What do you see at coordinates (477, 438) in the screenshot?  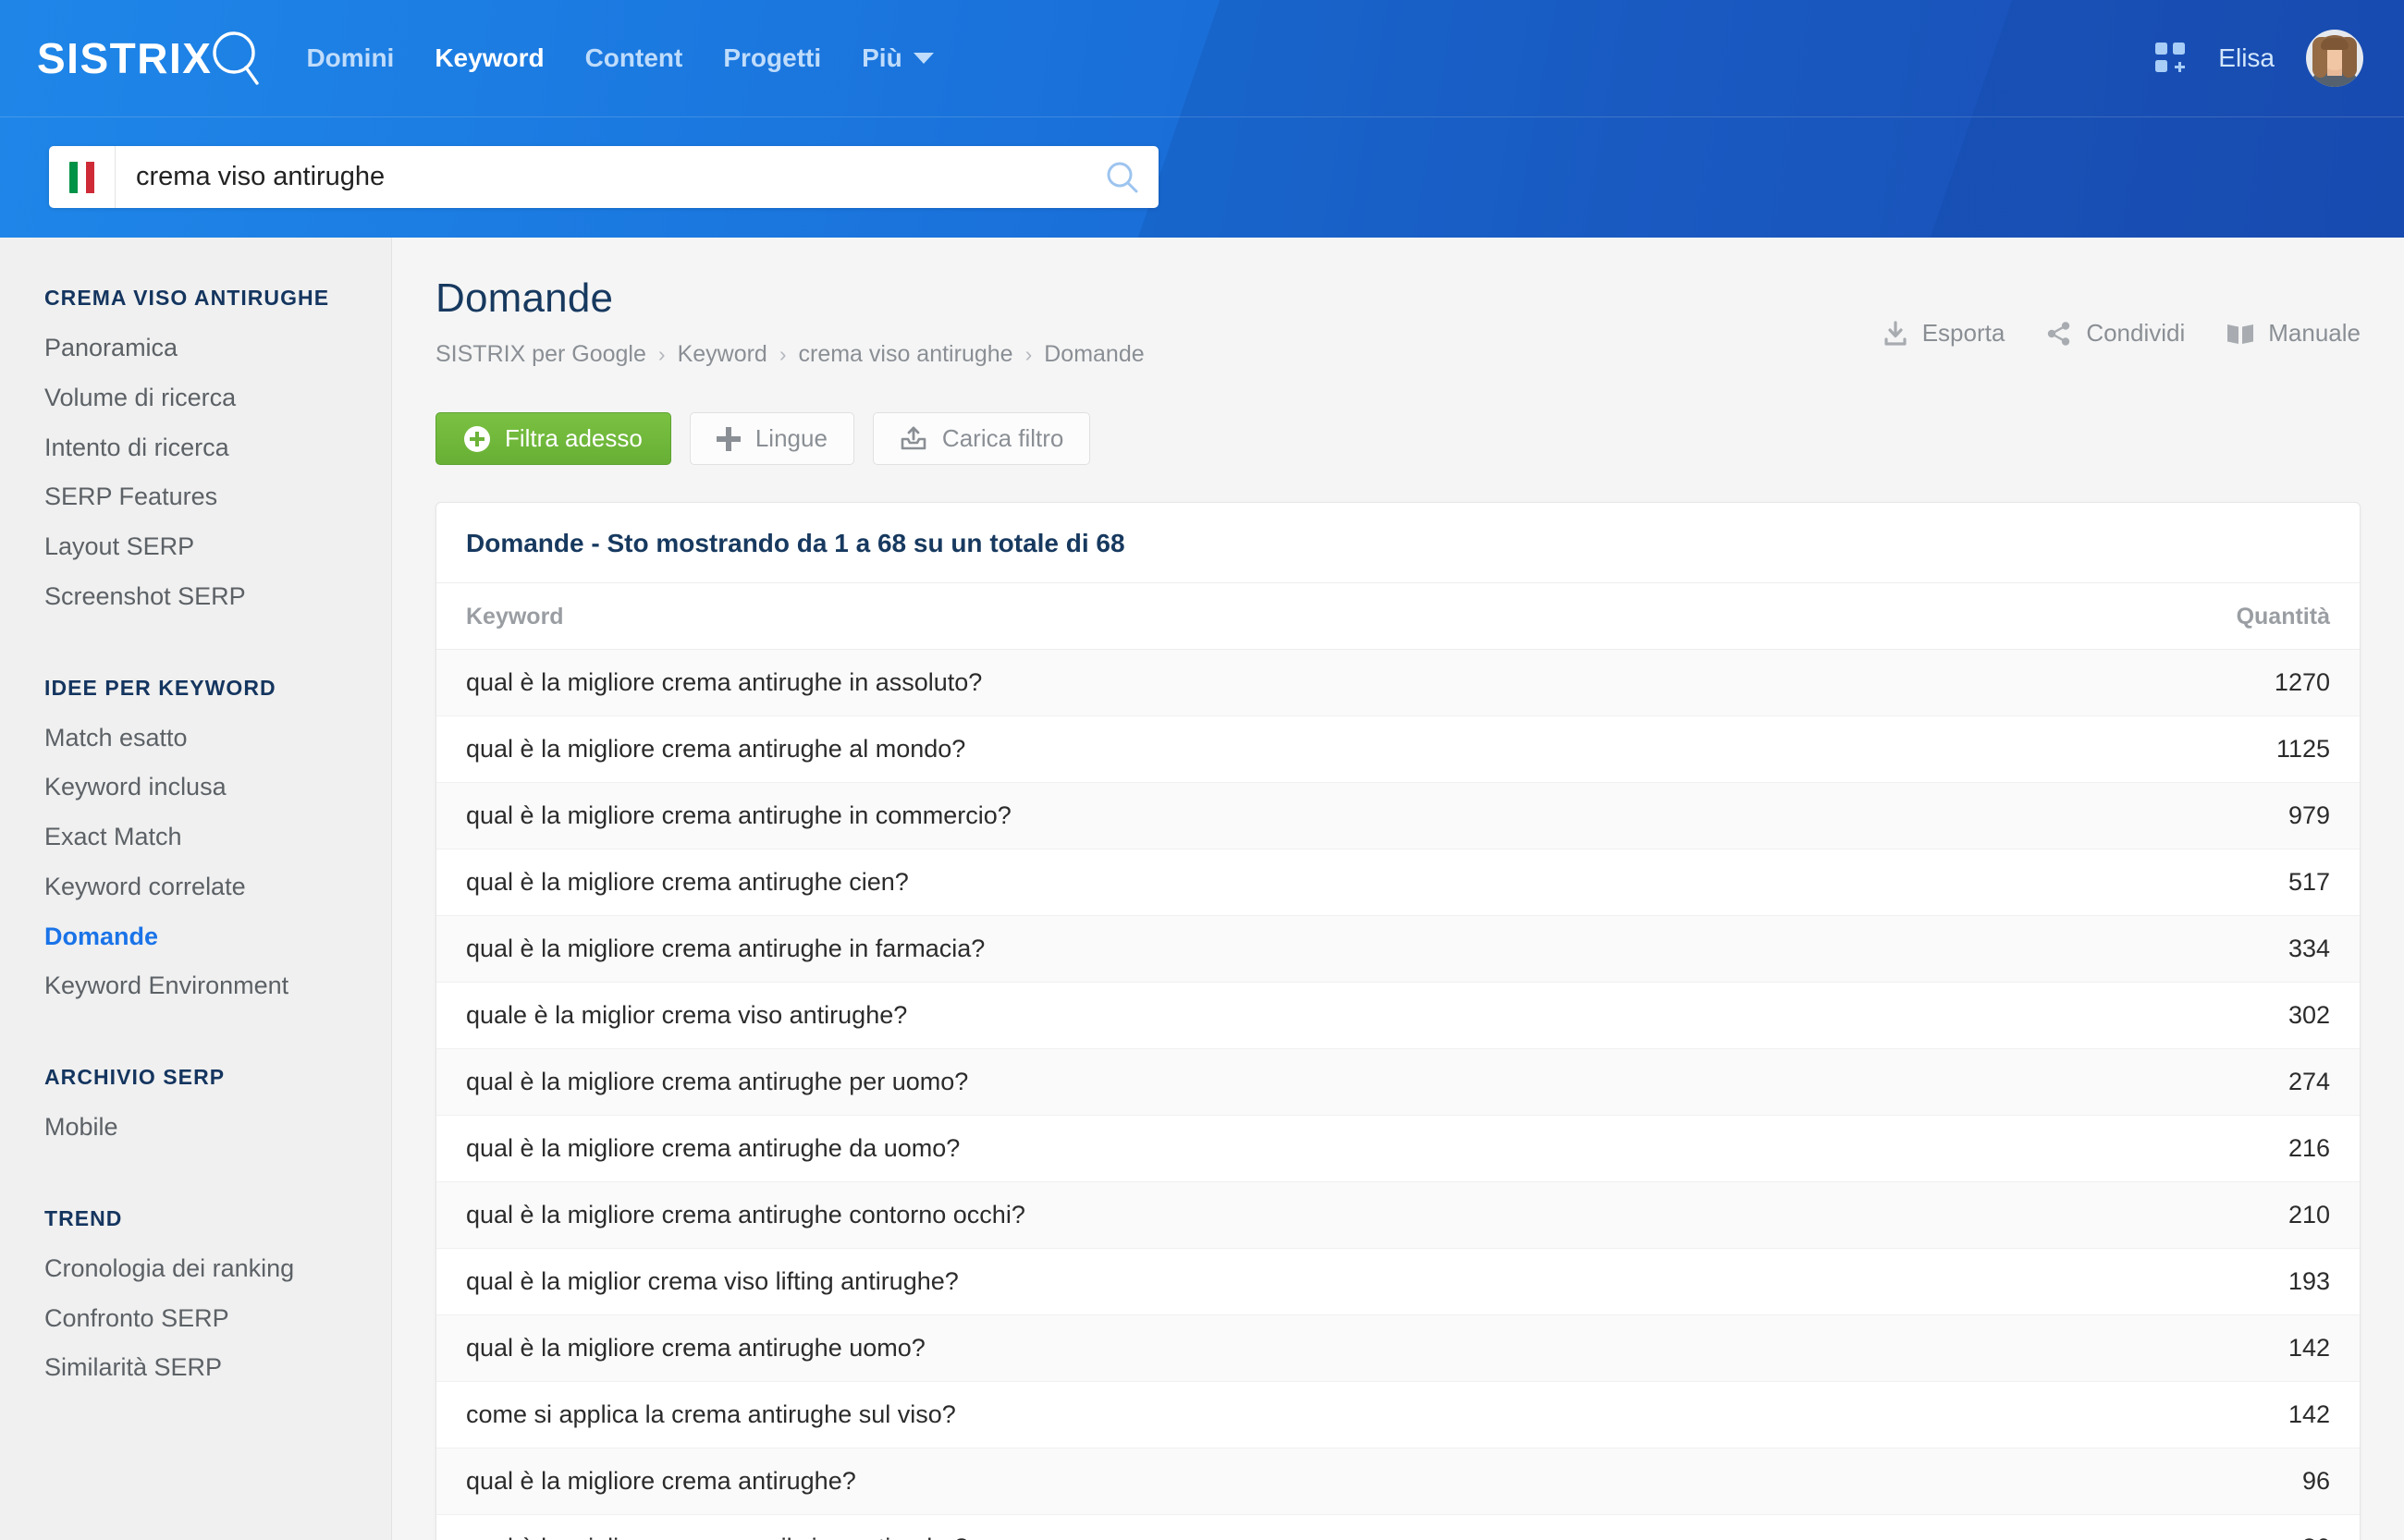 I see `plus-circle-icon` at bounding box center [477, 438].